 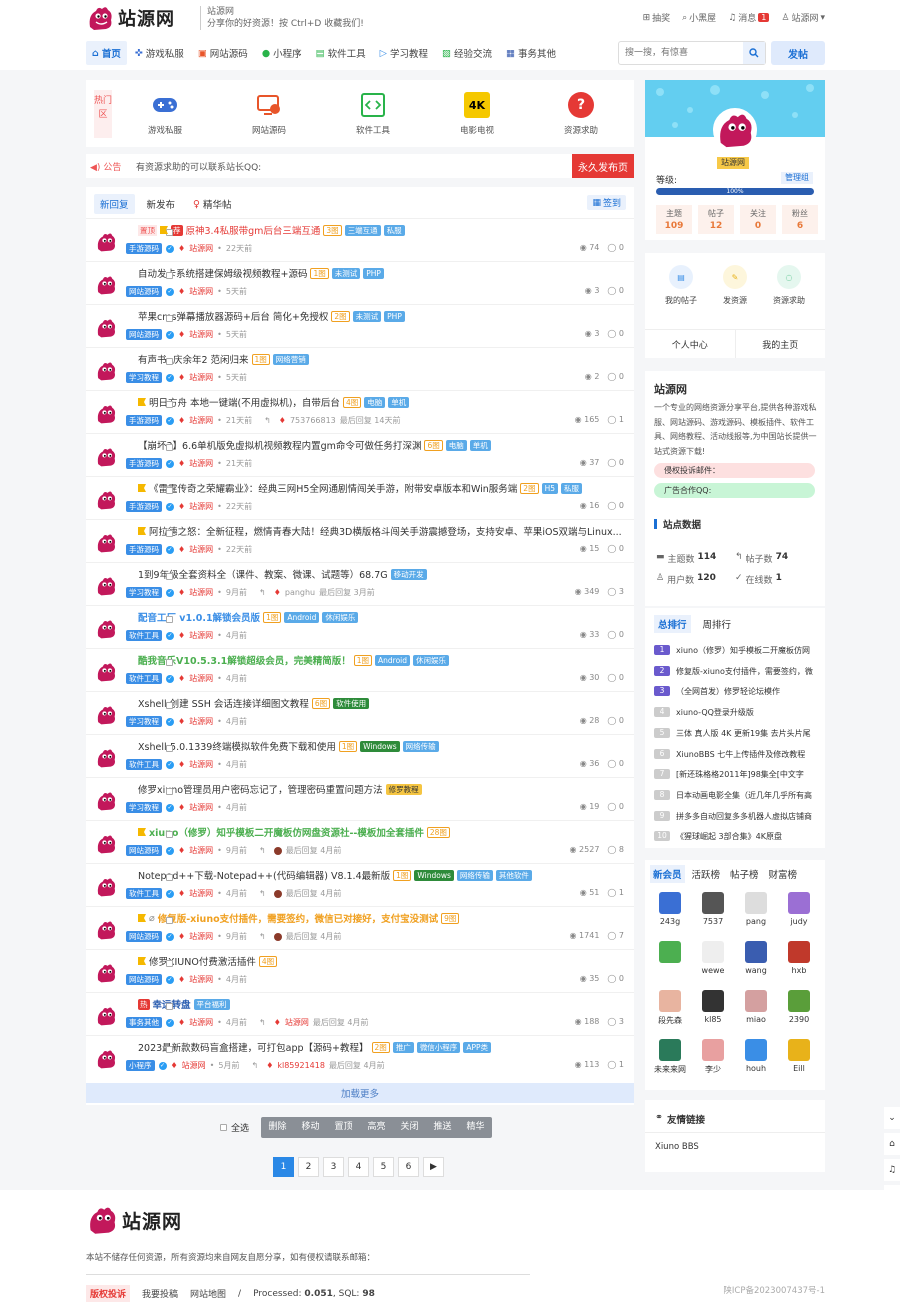 What do you see at coordinates (161, 204) in the screenshot?
I see `tab-new-posts: 新发布` at bounding box center [161, 204].